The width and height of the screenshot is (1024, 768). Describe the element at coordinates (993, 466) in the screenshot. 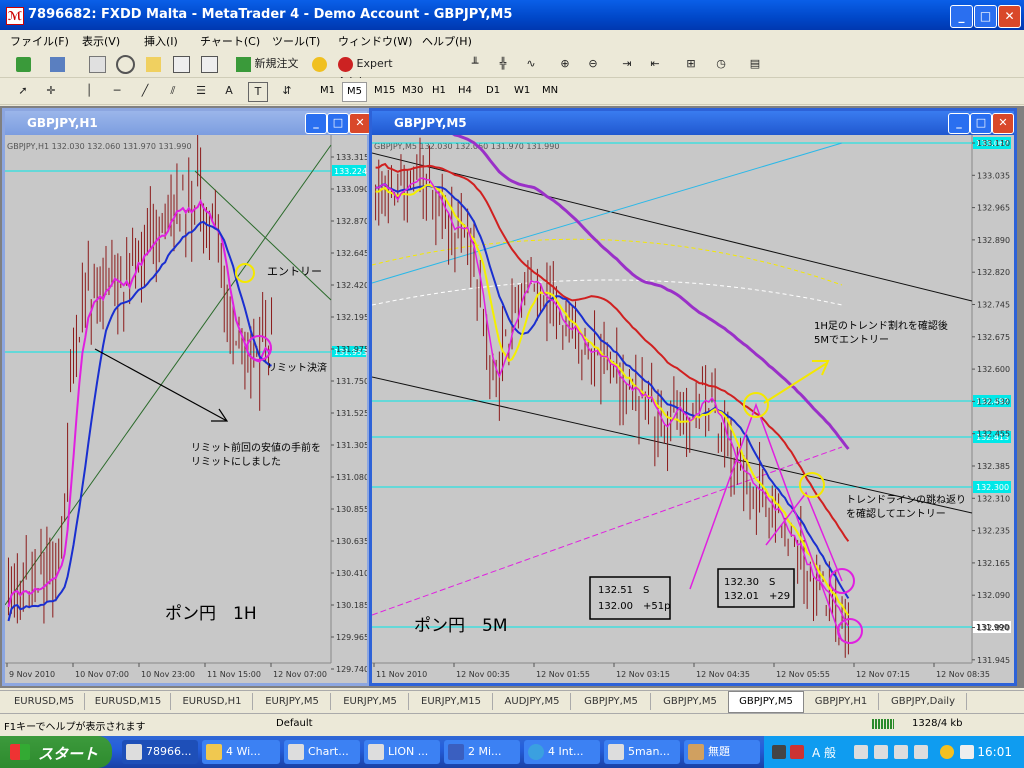

I see `price-label: 132.385` at that location.